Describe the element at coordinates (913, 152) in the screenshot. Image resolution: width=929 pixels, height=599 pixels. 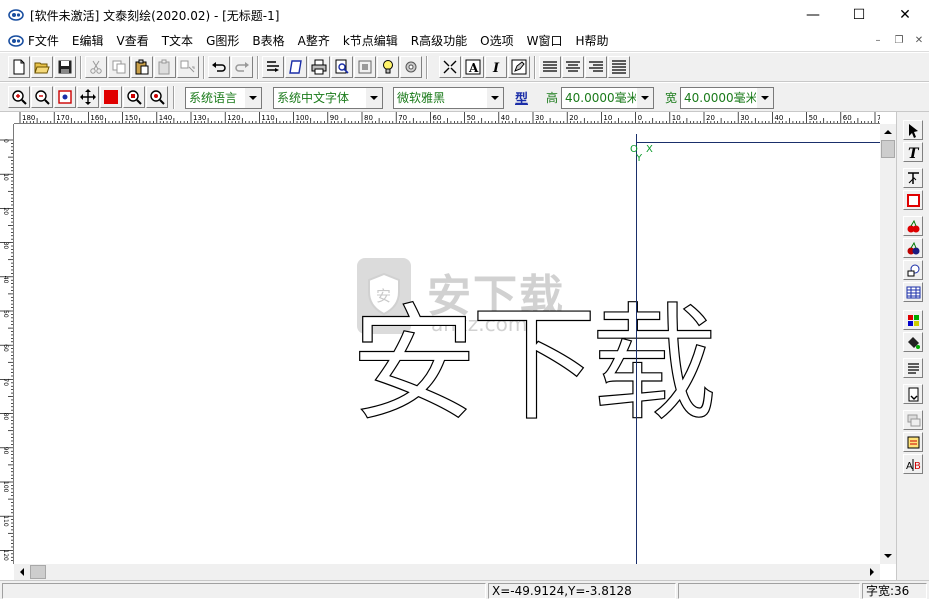
I see `text-tool-button: T` at that location.